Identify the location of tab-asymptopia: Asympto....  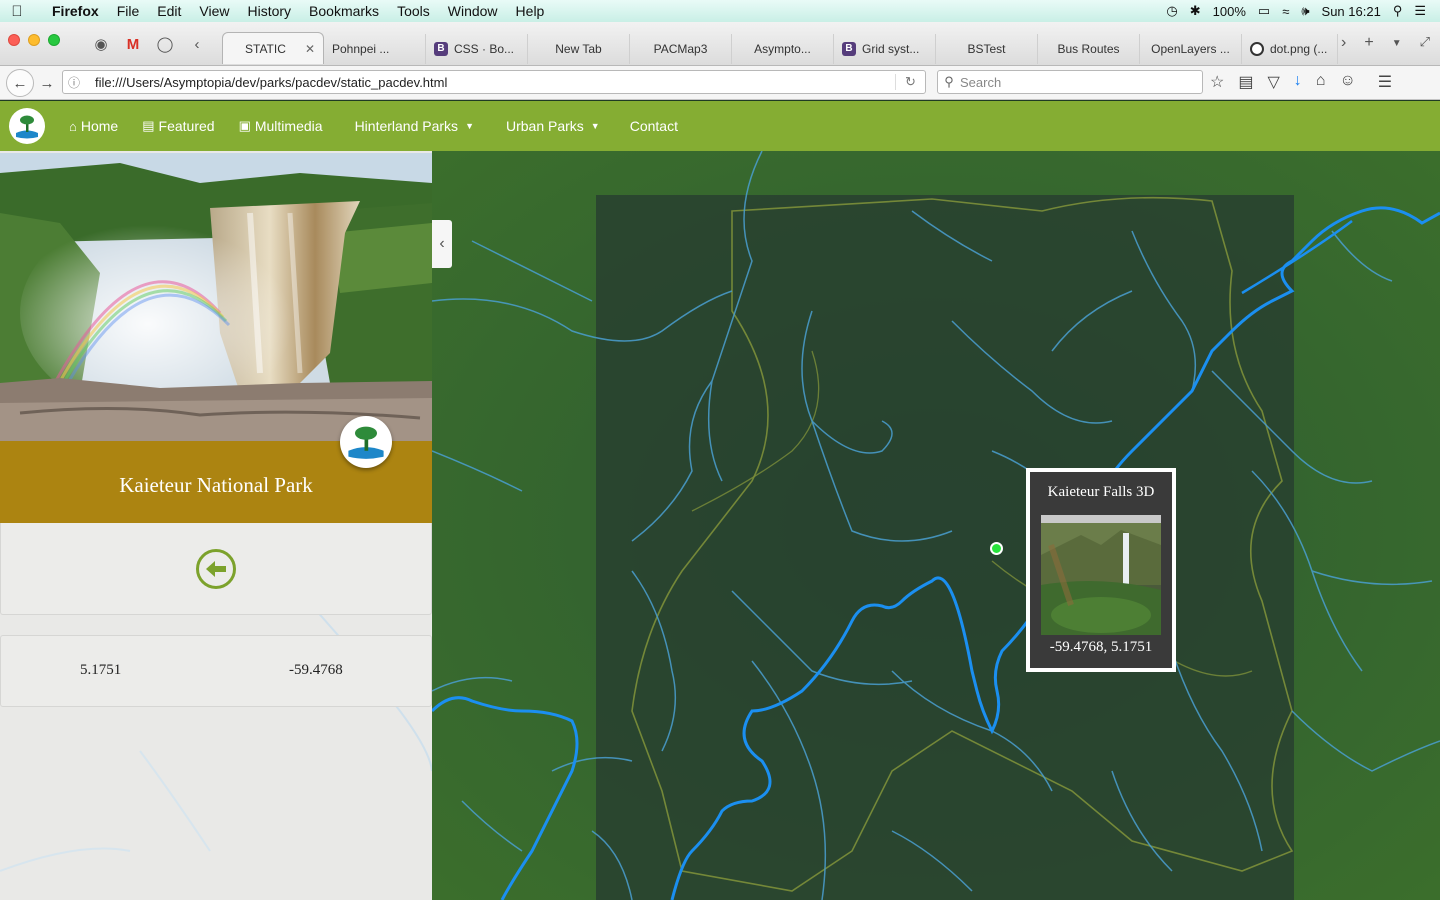
(783, 49).